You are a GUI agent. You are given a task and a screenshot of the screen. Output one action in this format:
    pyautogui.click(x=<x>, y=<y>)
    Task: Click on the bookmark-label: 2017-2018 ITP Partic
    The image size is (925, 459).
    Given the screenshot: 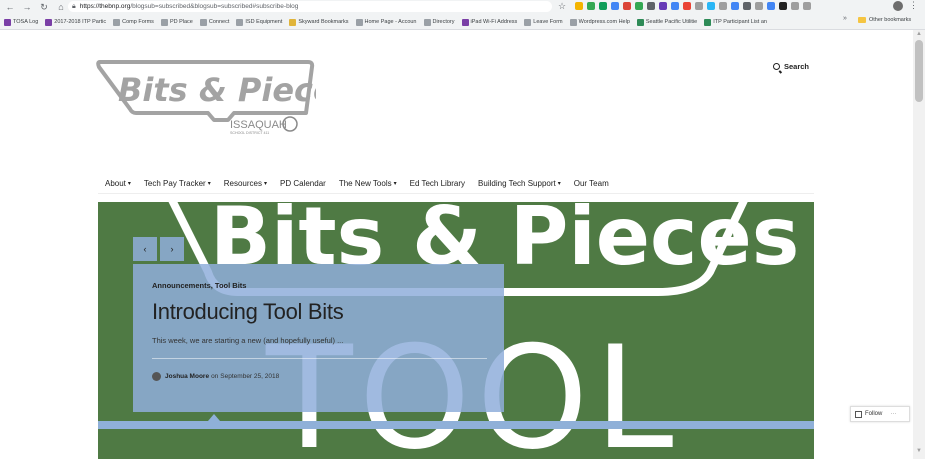 What is the action you would take?
    pyautogui.click(x=80, y=22)
    